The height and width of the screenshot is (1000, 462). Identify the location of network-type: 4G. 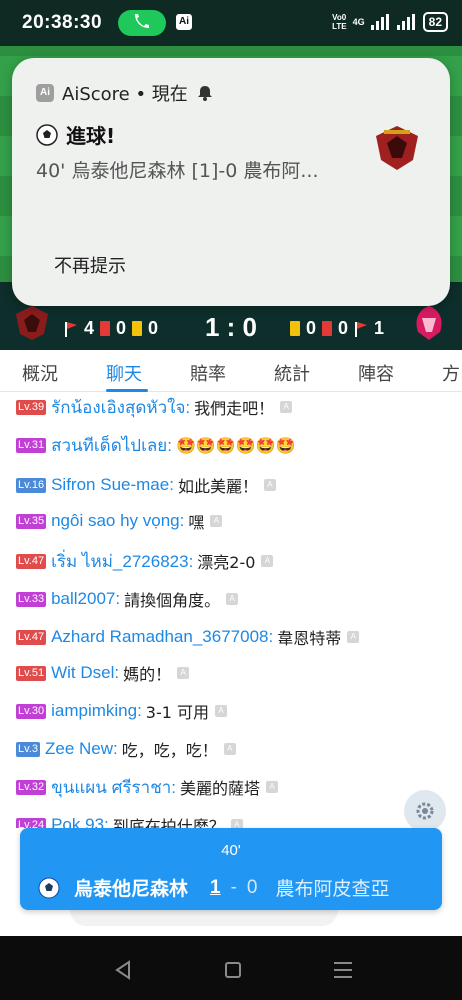
(358, 22).